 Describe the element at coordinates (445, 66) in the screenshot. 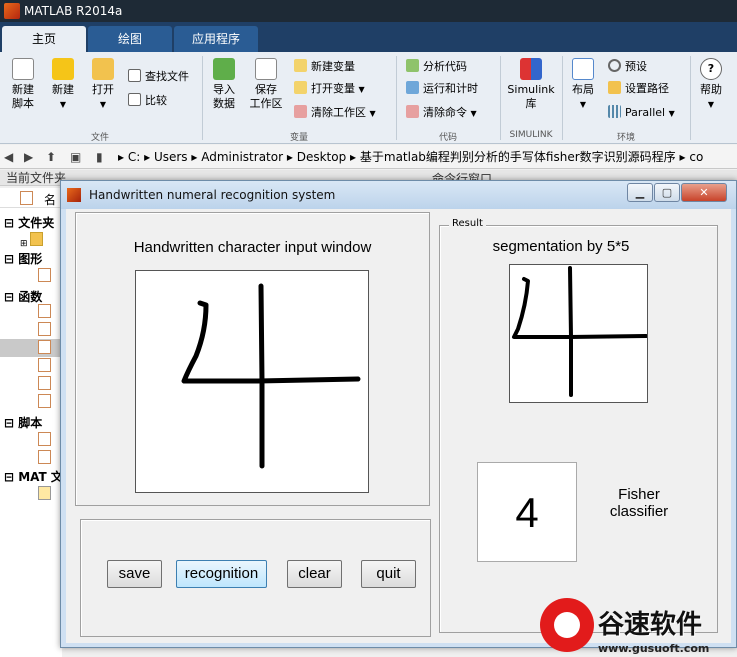

I see `analyze-code-label: 分析代码` at that location.